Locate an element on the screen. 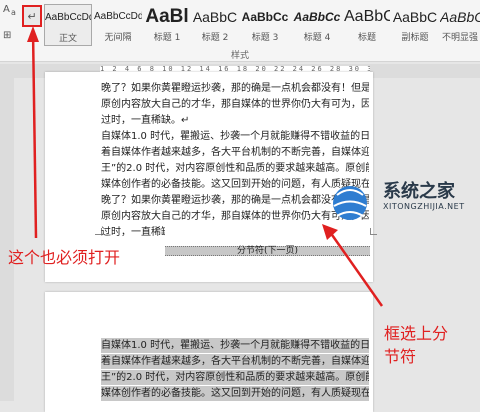 The height and width of the screenshot is (412, 480). watermark-logo: 系统之家 XITONGZHIJIA.NET is located at coordinates (405, 199).